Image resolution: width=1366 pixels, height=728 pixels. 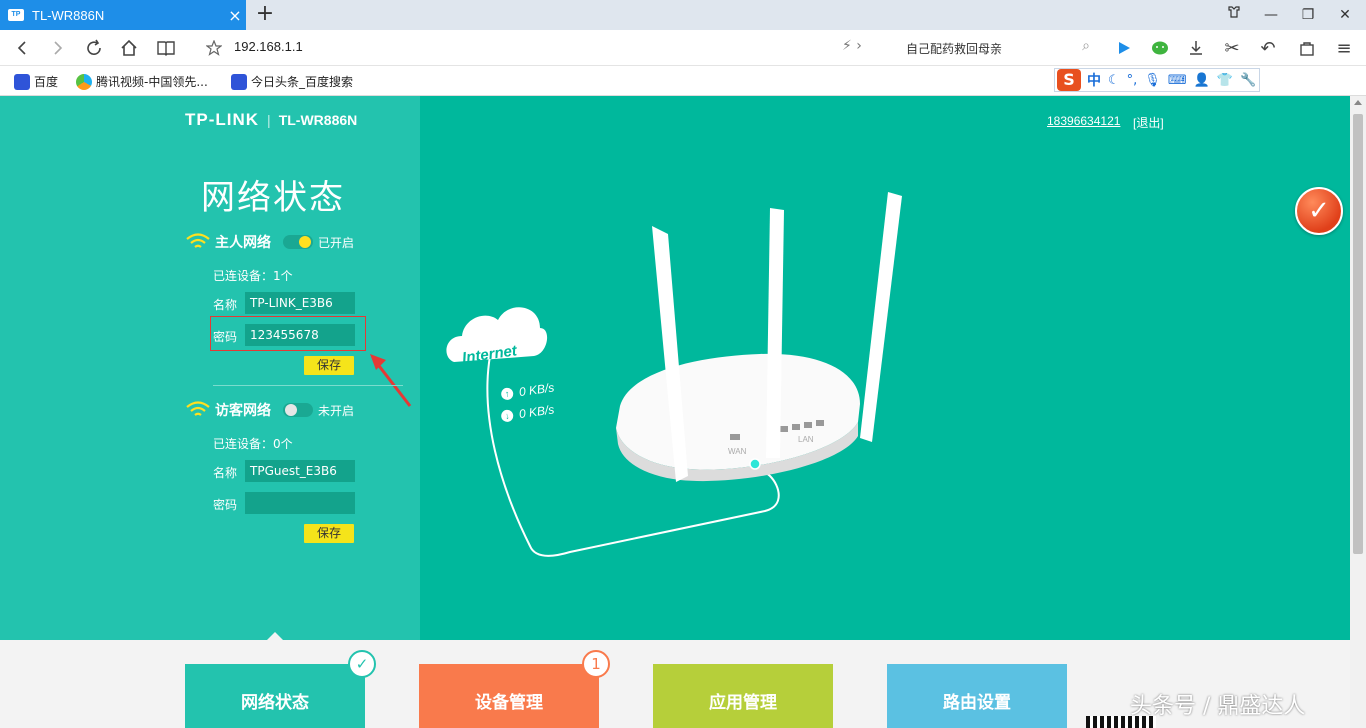 I want to click on logout-link: [退出], so click(x=1148, y=122).